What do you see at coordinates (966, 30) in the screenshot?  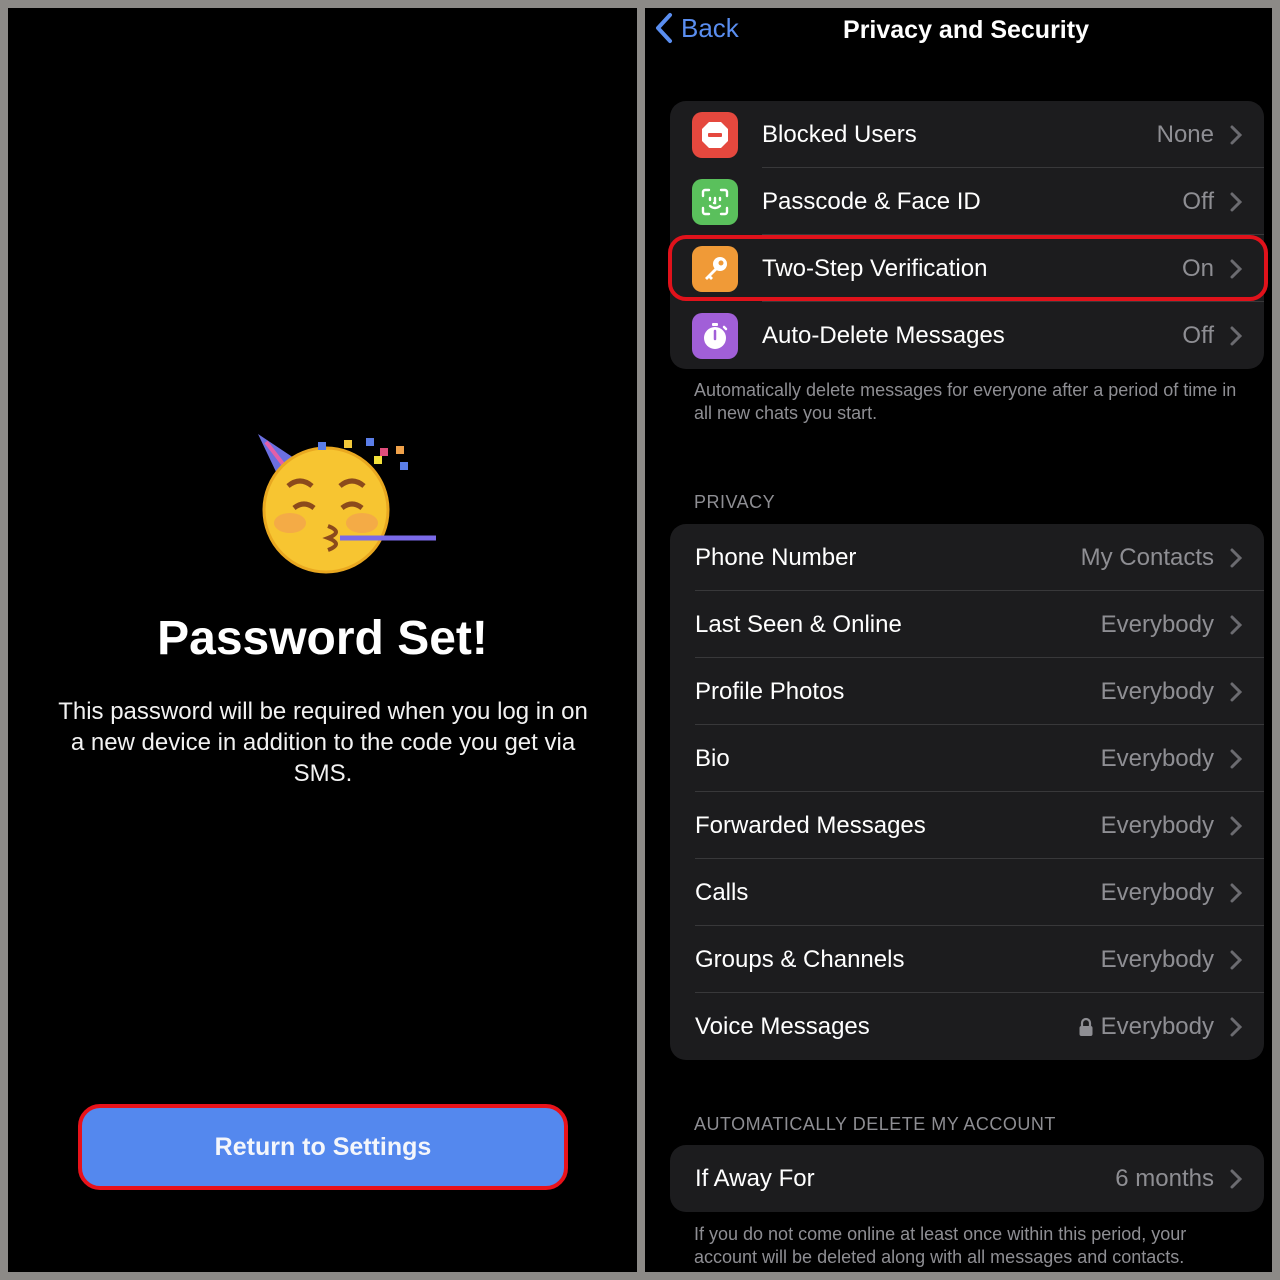 I see `page-title: Privacy and Security` at bounding box center [966, 30].